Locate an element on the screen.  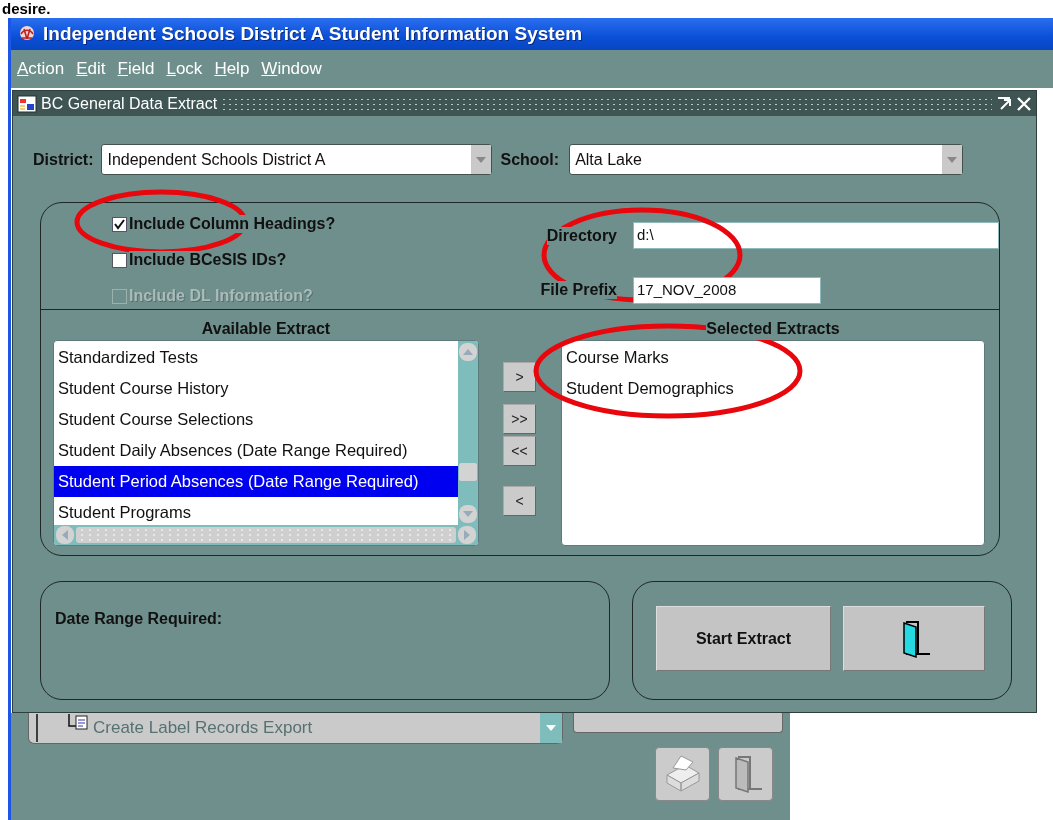
print-button is located at coordinates (682, 774).